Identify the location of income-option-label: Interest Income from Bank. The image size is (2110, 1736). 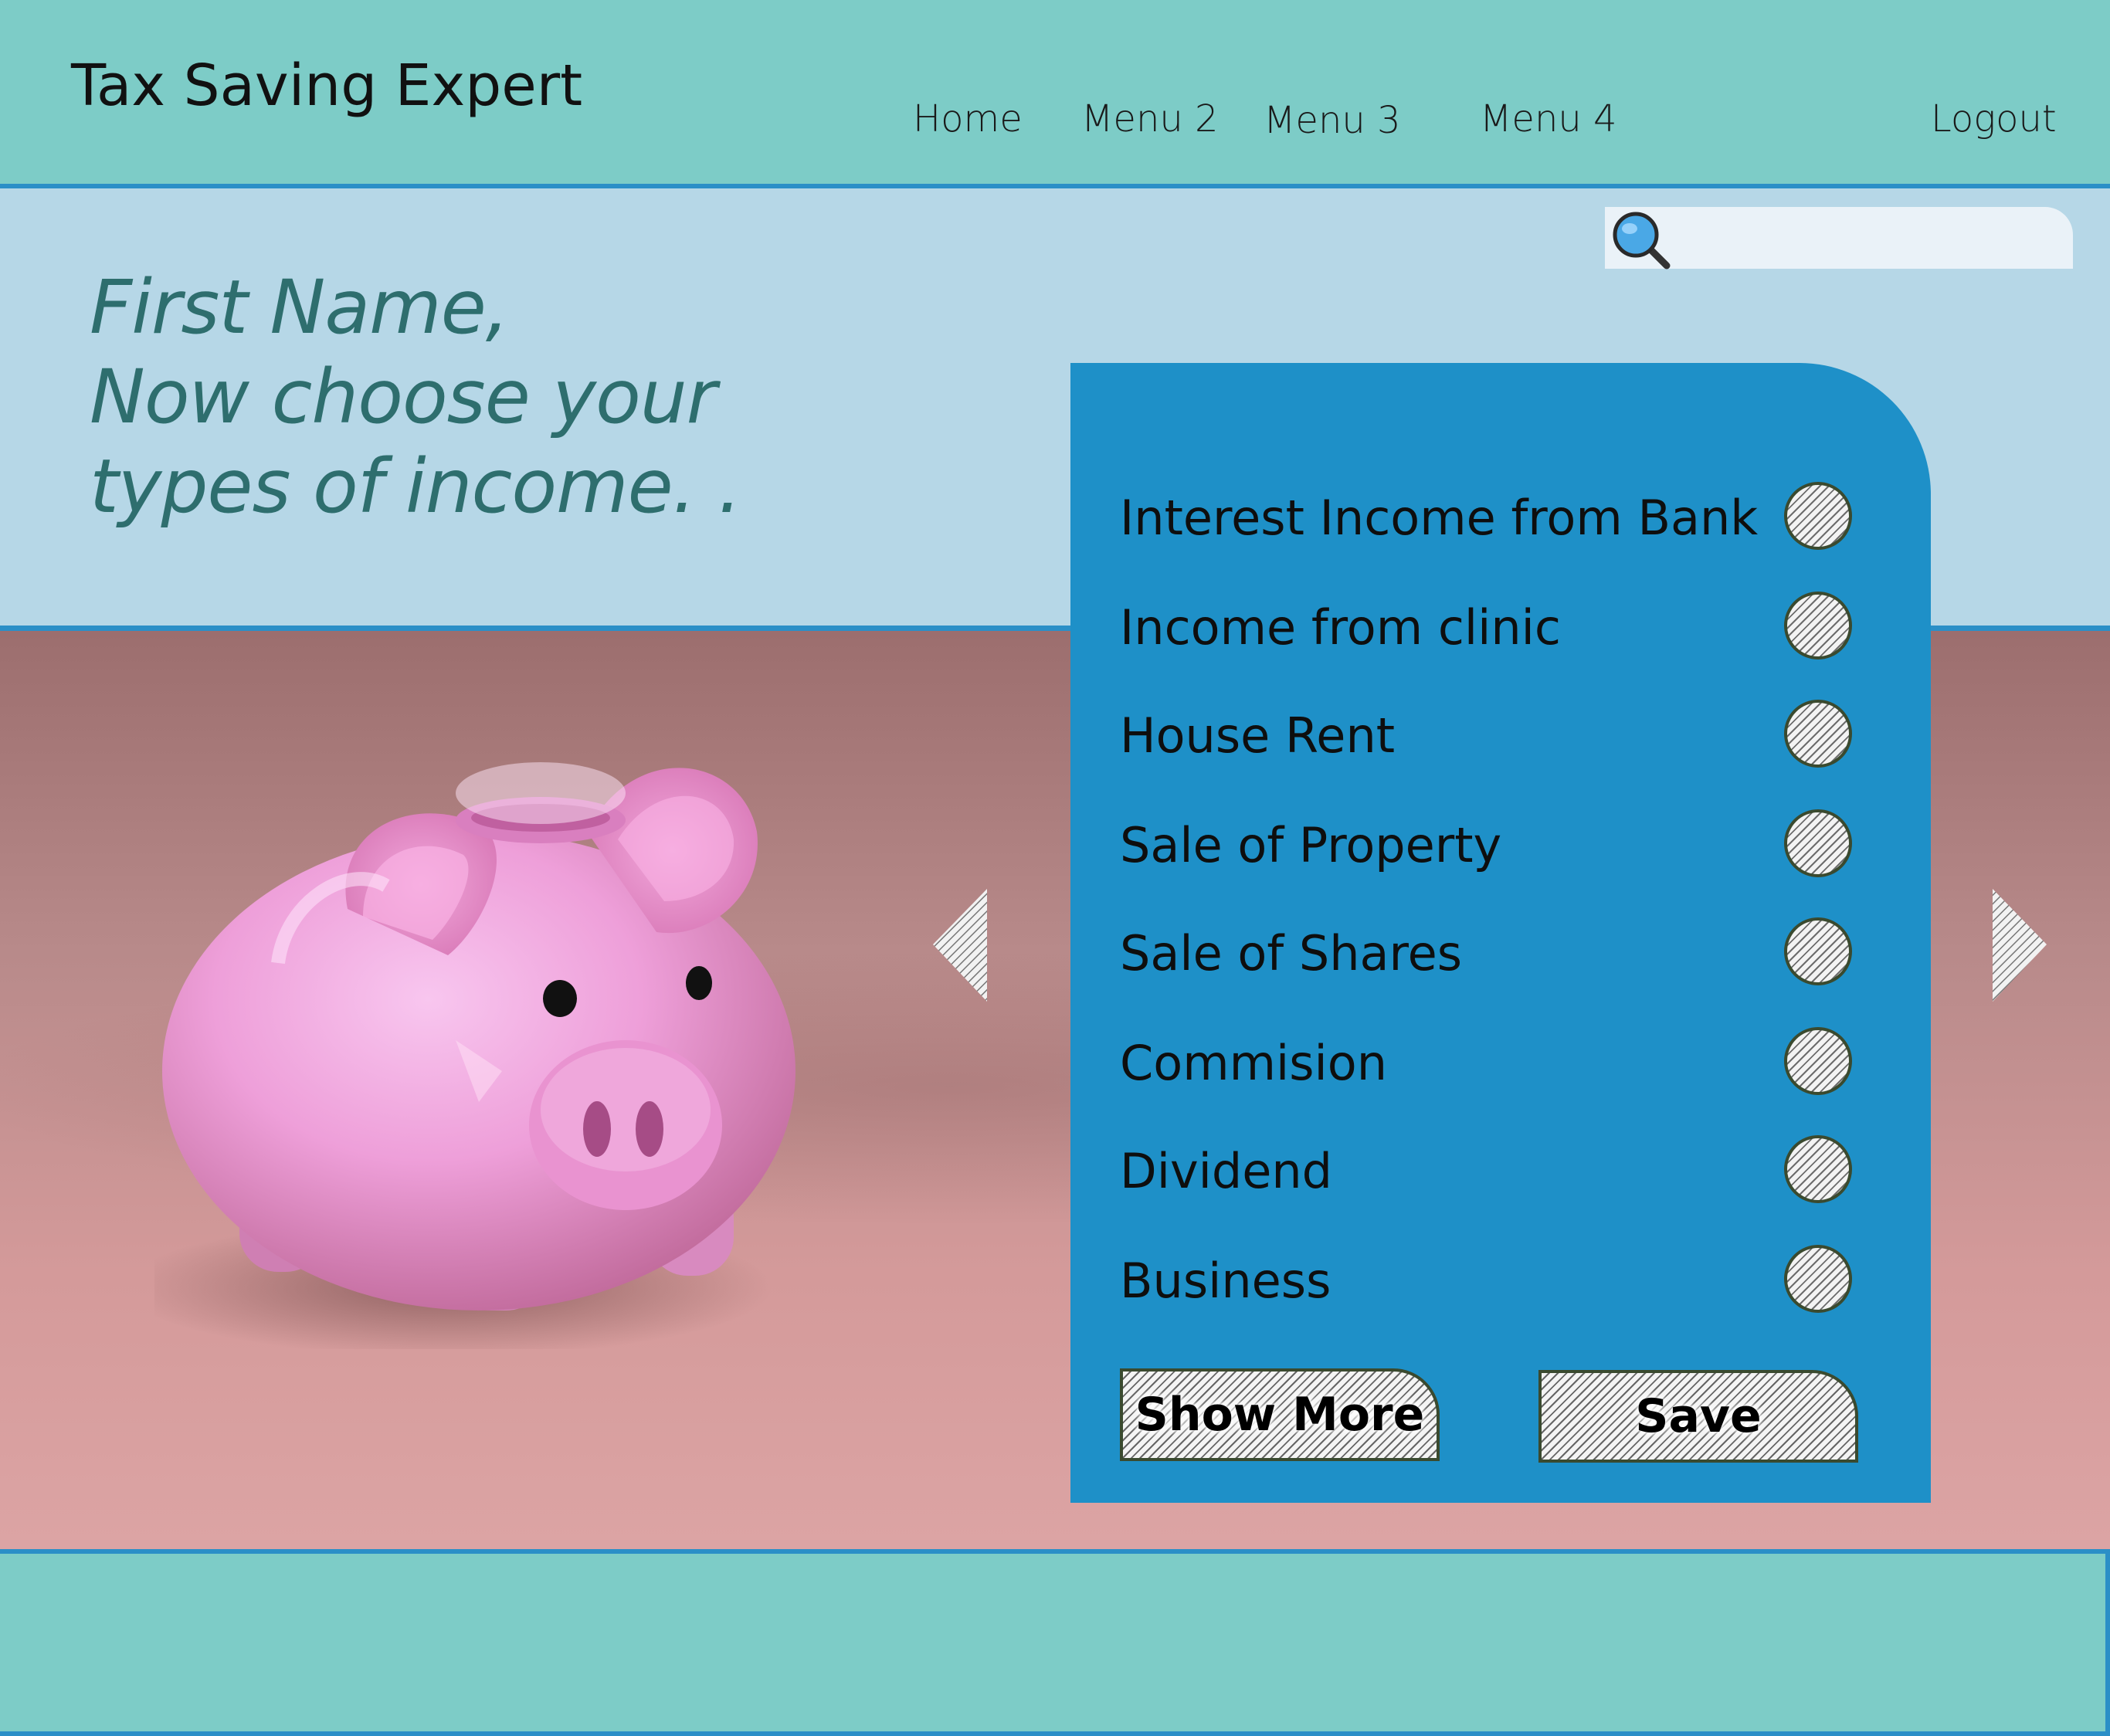
(1439, 518).